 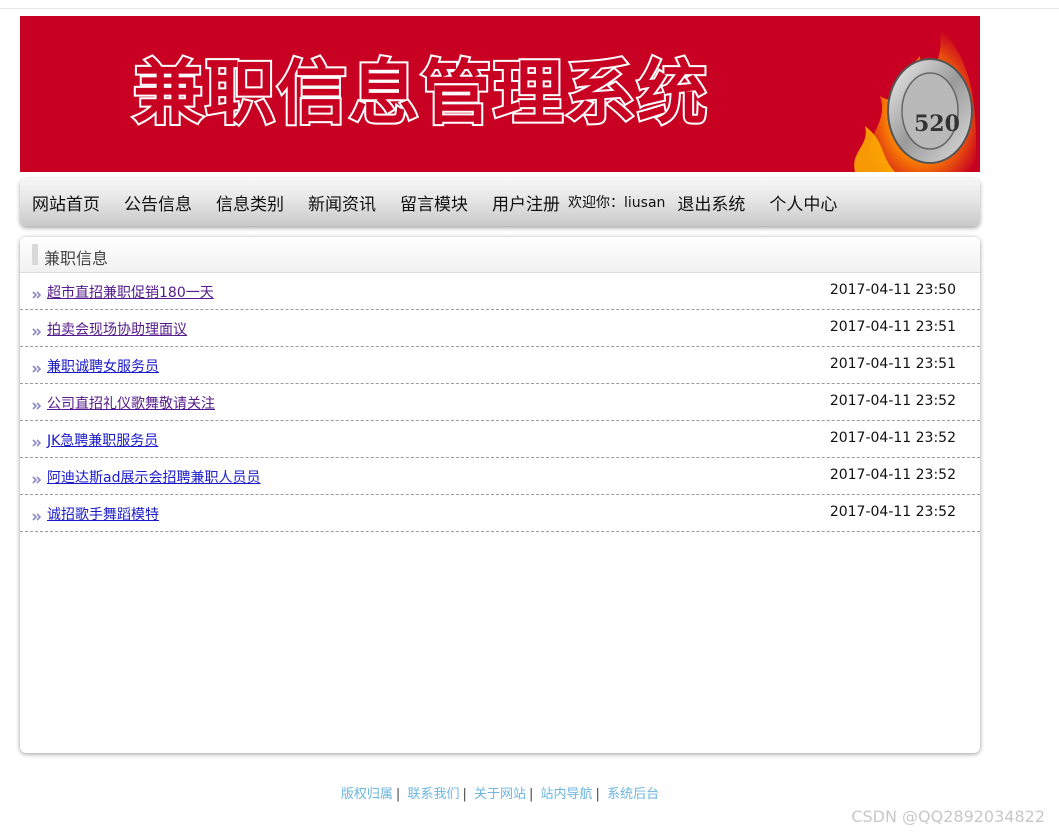 I want to click on nav-item-messages: 留言模块, so click(x=434, y=202).